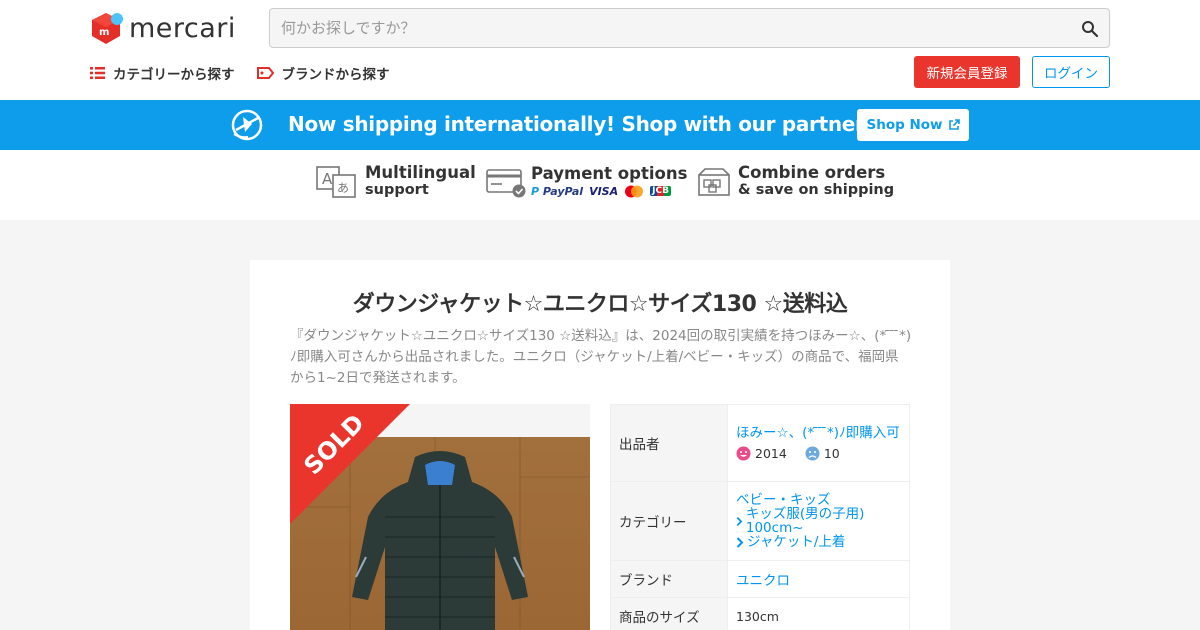 The image size is (1200, 630). I want to click on brand-link: ユニクロ, so click(763, 581).